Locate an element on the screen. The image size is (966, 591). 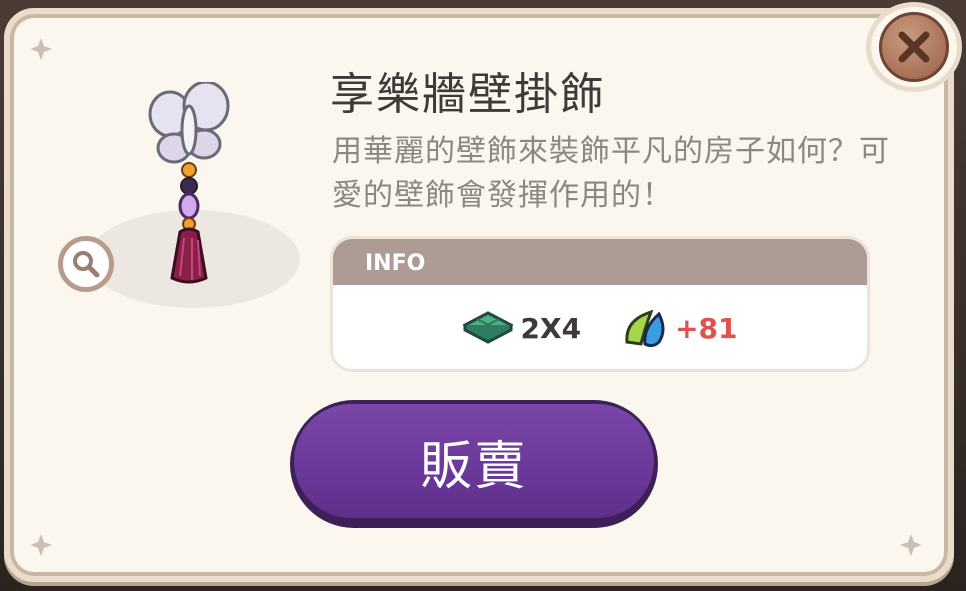
bonus-value: +81 is located at coordinates (706, 328).